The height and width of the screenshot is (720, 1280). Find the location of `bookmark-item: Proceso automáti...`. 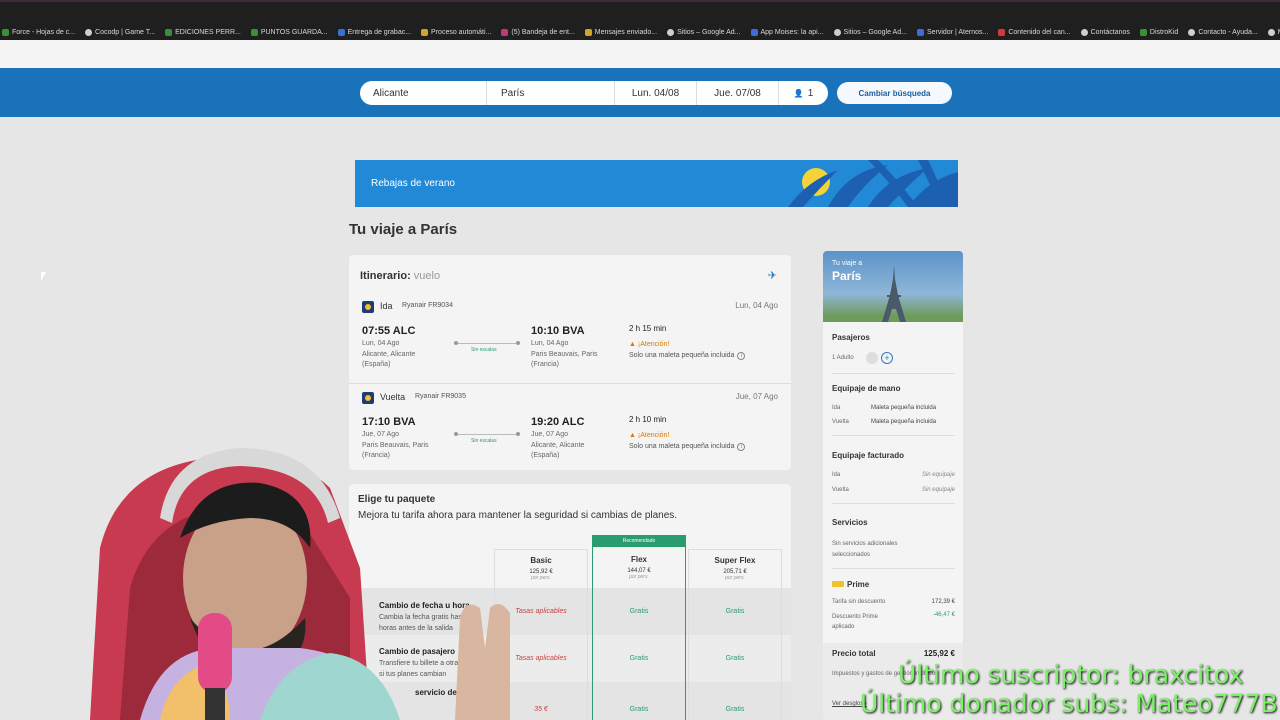

bookmark-item: Proceso automáti... is located at coordinates (456, 32).